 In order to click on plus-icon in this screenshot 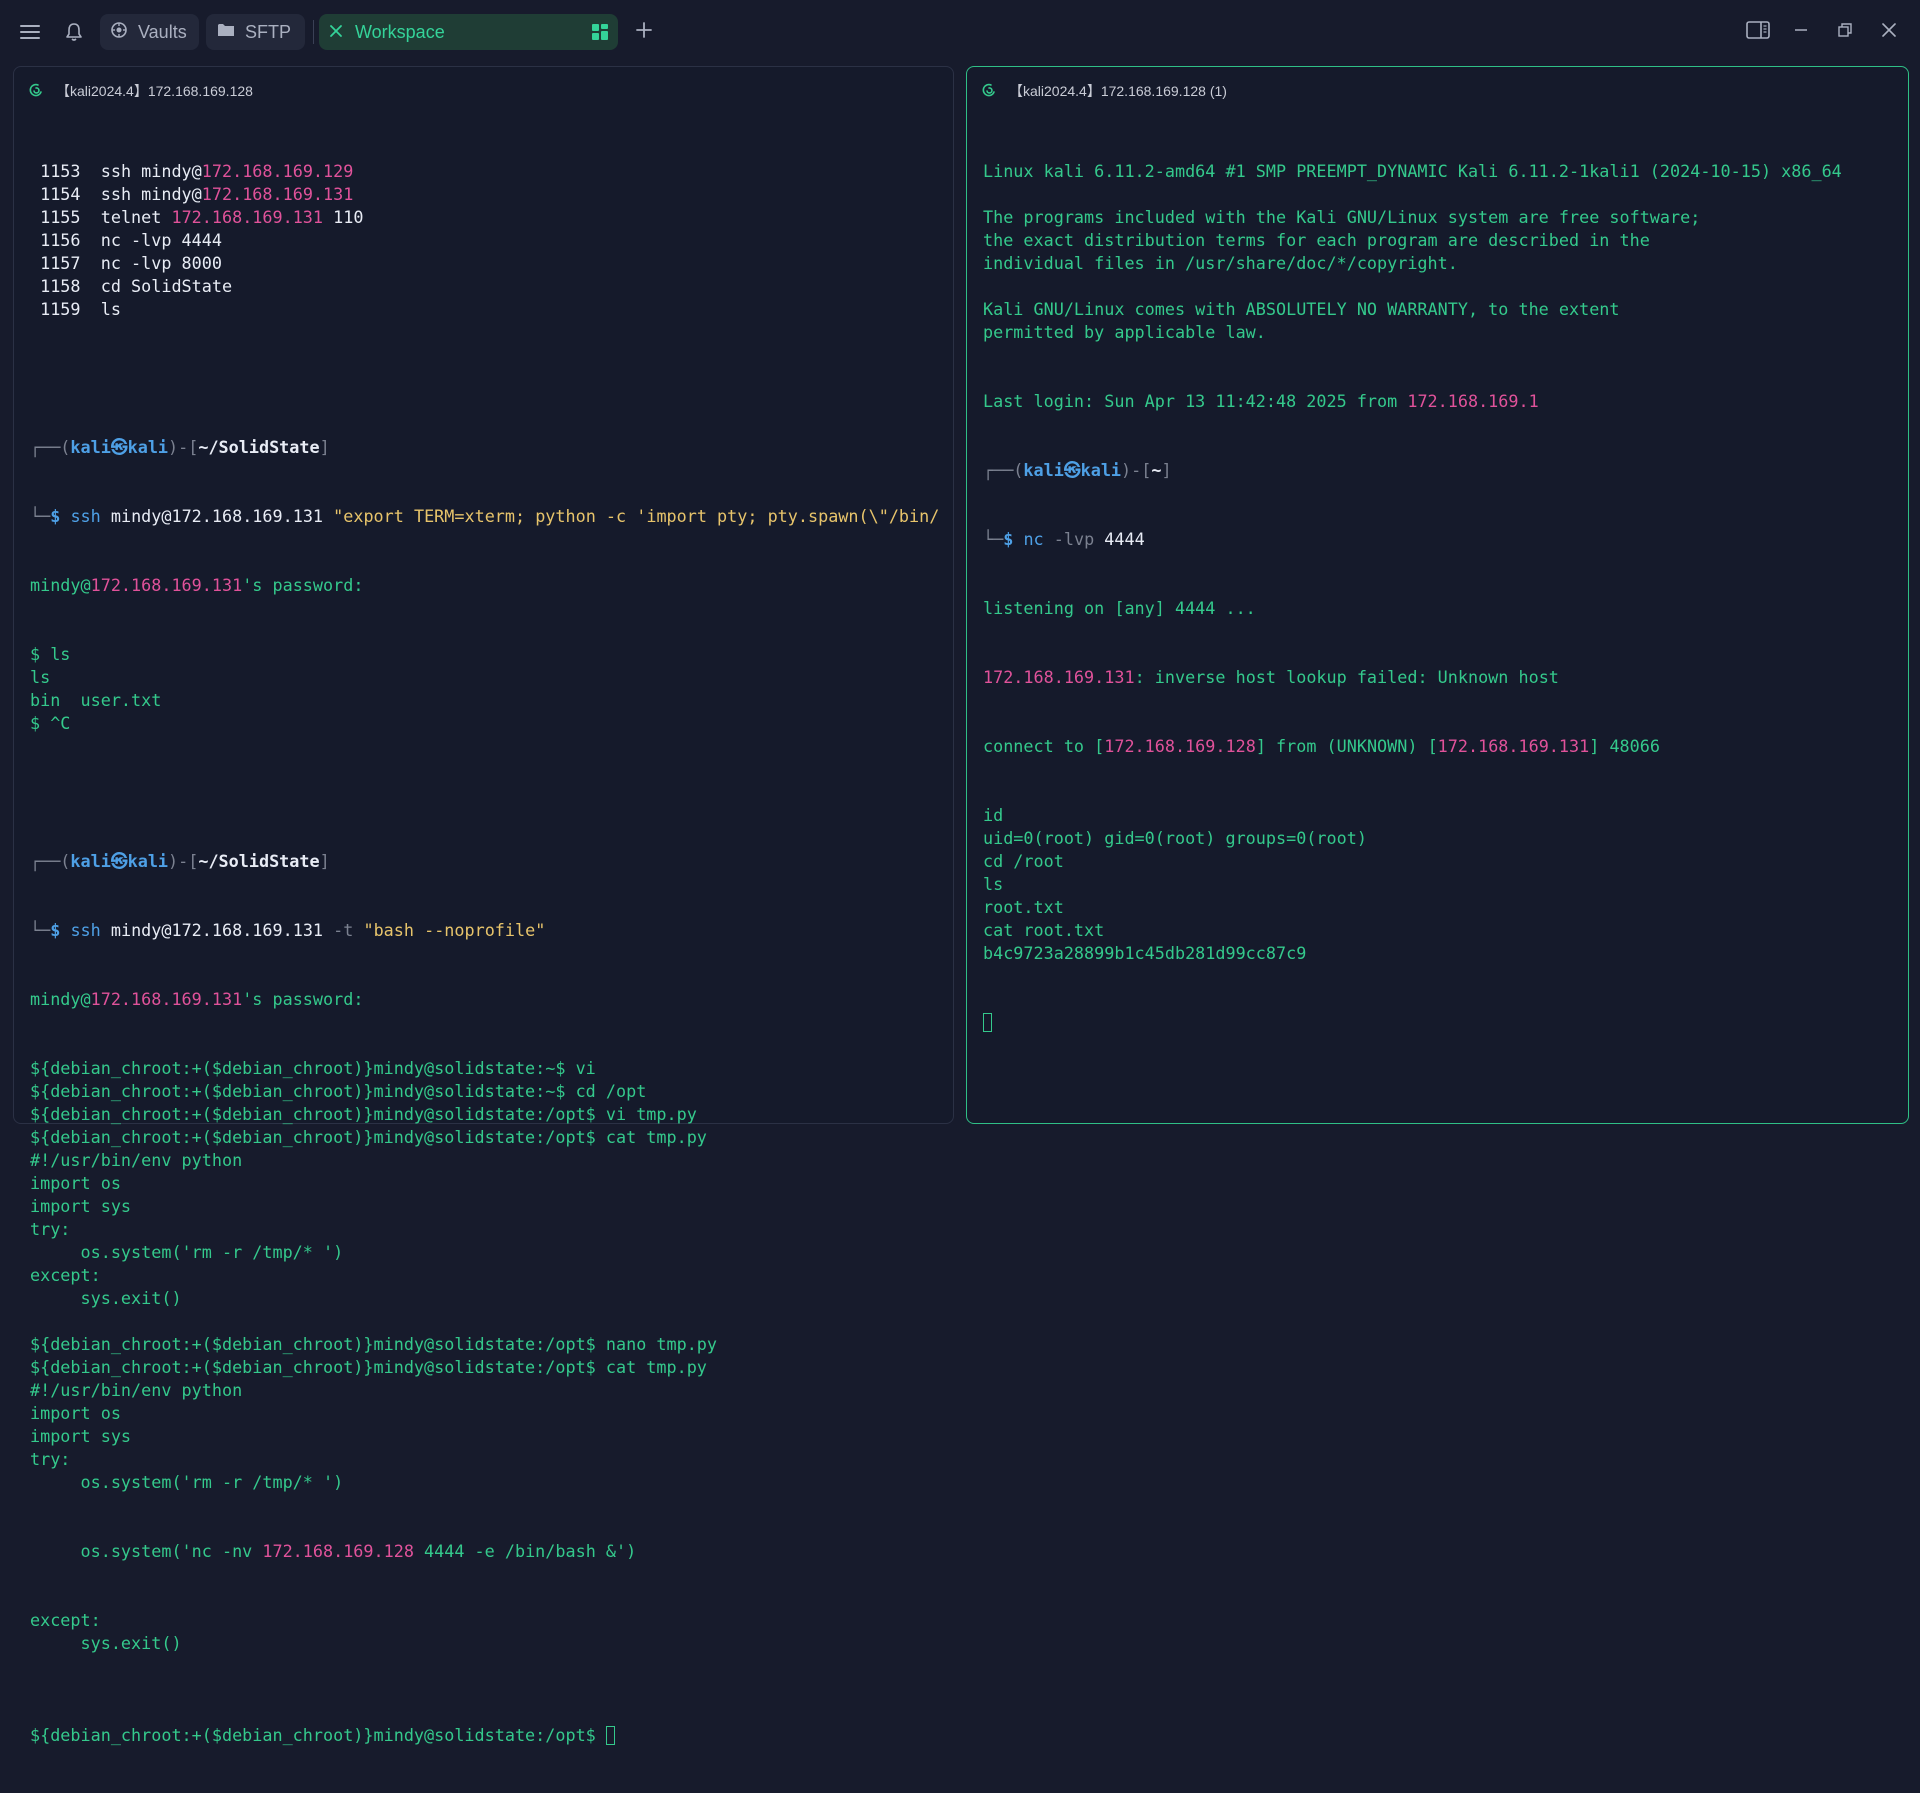, I will do `click(644, 32)`.